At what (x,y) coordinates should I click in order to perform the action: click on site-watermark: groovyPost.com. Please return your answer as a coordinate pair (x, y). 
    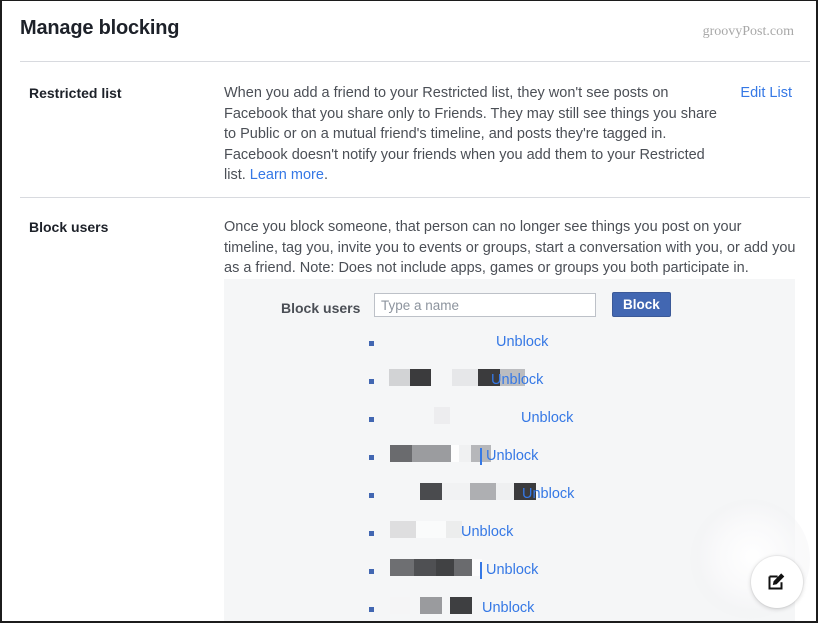
    Looking at the image, I should click on (748, 31).